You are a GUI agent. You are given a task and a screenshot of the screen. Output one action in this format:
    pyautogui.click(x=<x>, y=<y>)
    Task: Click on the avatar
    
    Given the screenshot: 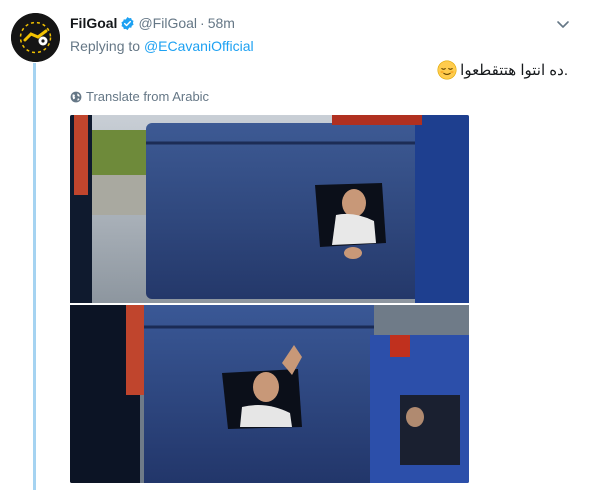 What is the action you would take?
    pyautogui.click(x=35, y=37)
    